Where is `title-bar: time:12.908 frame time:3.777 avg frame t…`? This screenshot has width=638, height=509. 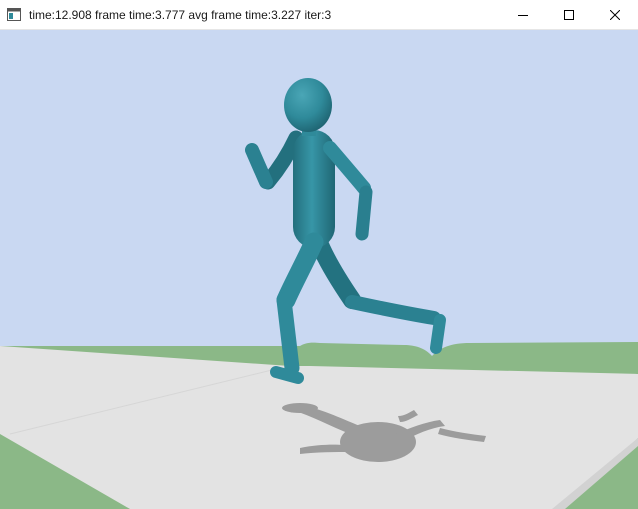 title-bar: time:12.908 frame time:3.777 avg frame t… is located at coordinates (319, 15).